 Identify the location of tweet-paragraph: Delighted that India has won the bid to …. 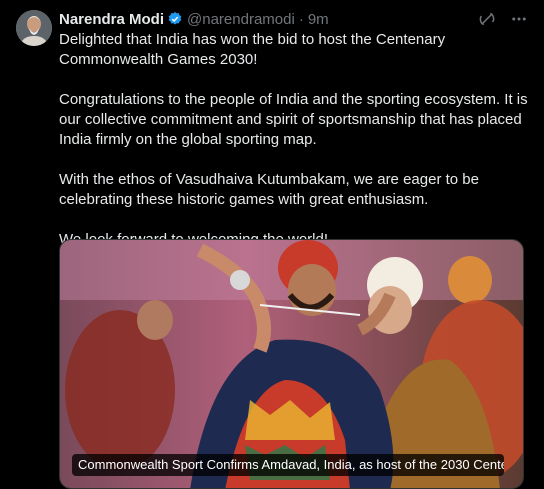
(252, 49).